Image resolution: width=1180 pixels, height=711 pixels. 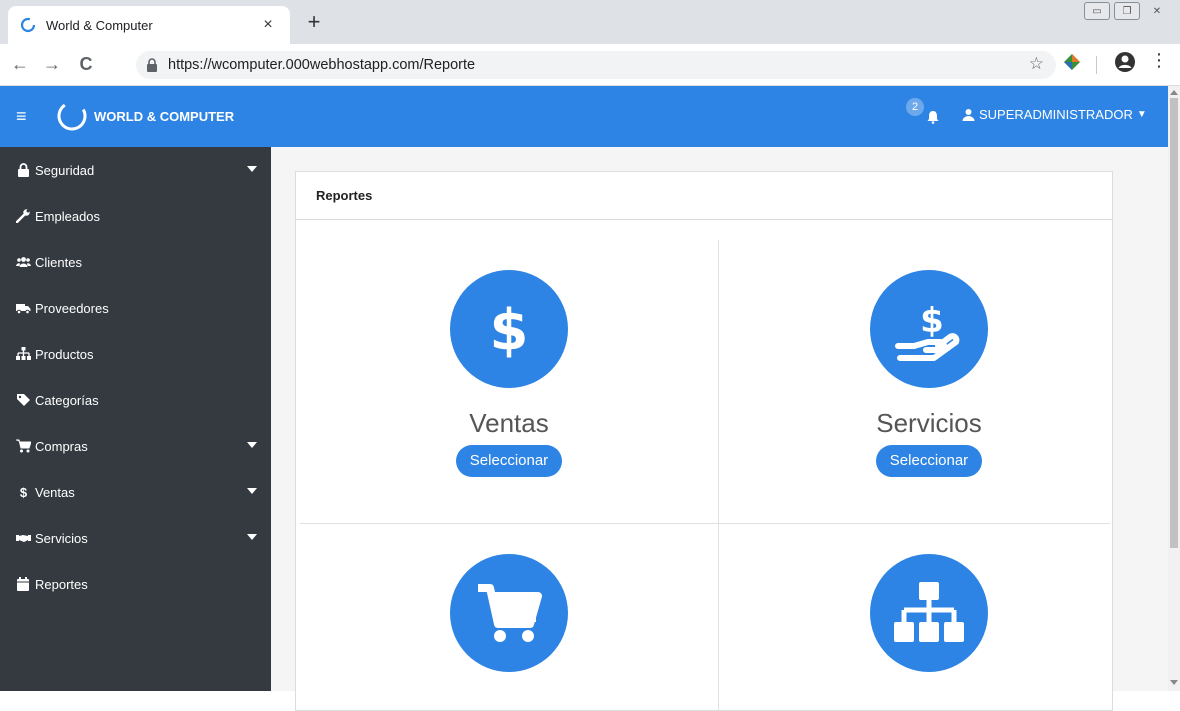 What do you see at coordinates (61, 584) in the screenshot?
I see `sidebar-item-label: Reportes` at bounding box center [61, 584].